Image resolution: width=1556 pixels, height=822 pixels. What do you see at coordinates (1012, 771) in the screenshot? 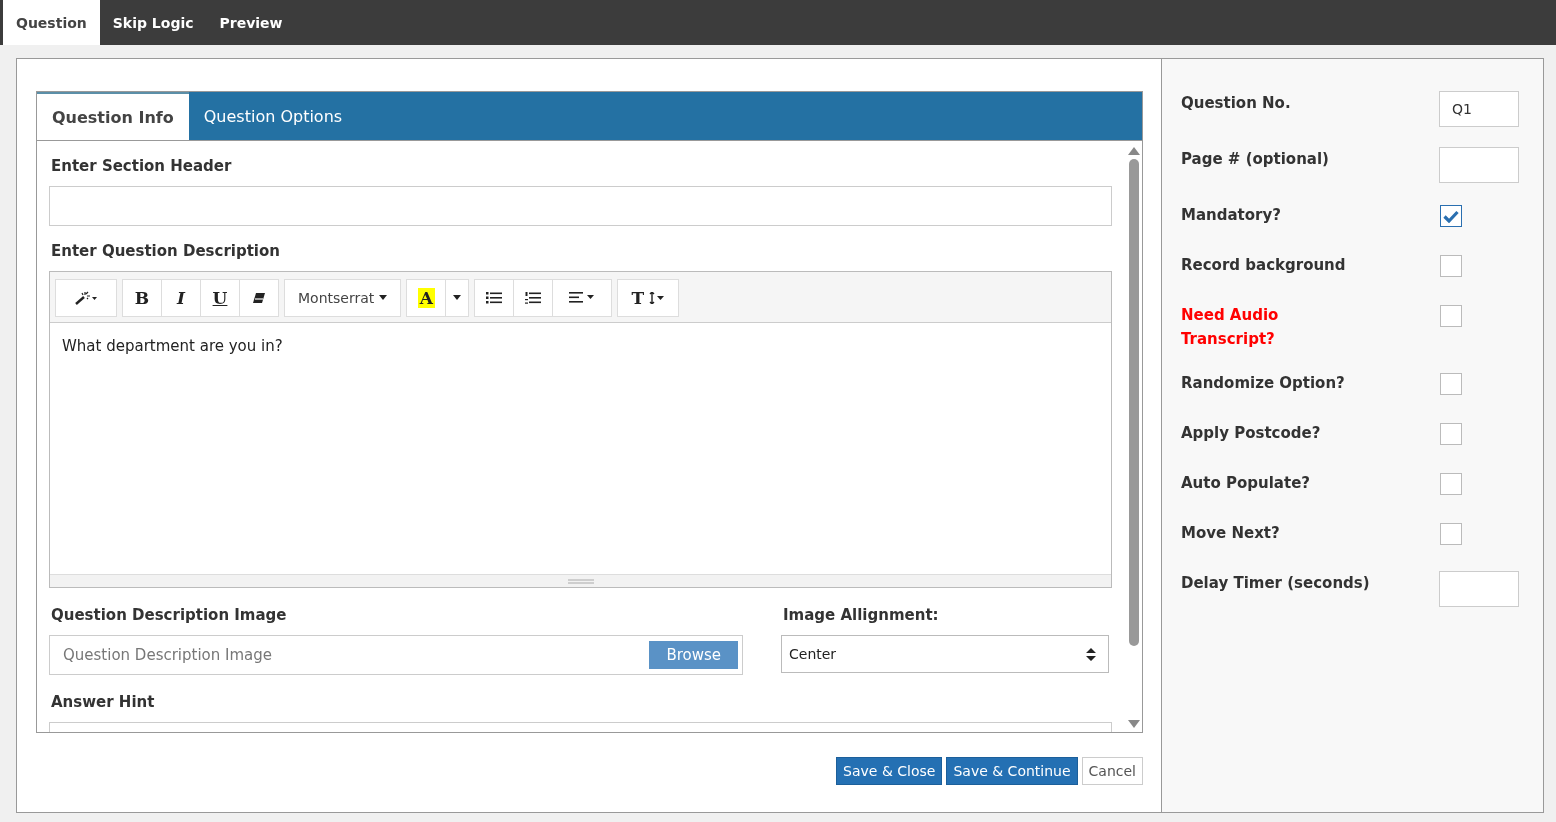
I see `save-button: Save & Continue` at bounding box center [1012, 771].